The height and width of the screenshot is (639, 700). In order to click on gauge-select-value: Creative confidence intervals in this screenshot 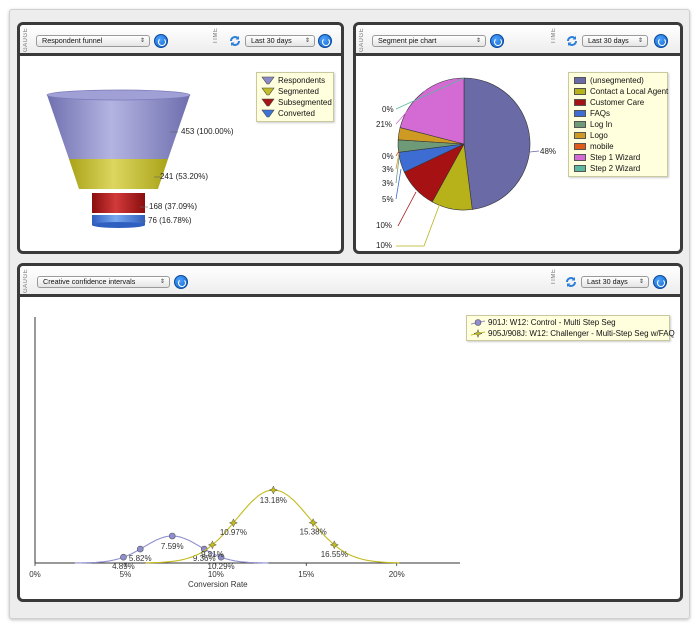, I will do `click(89, 281)`.